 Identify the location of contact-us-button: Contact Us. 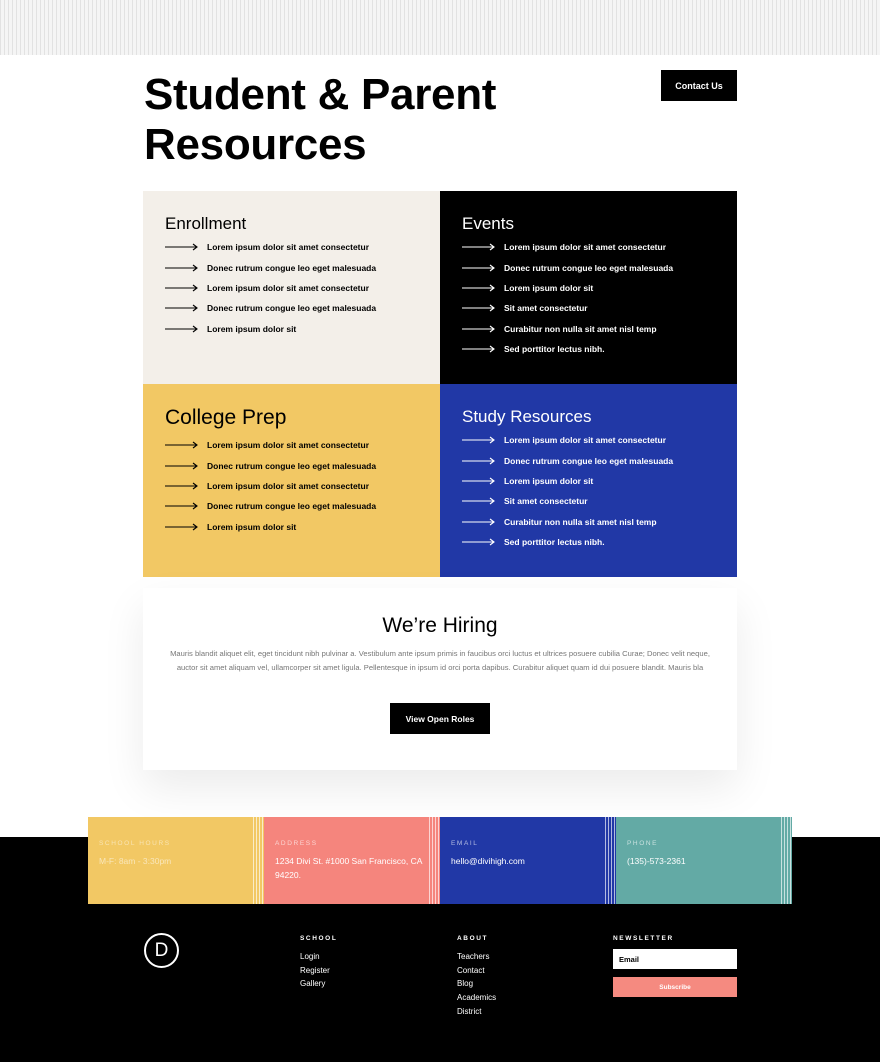
(699, 85).